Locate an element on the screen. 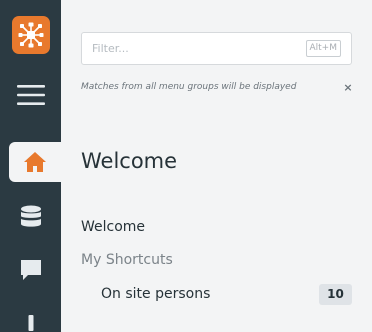 This screenshot has height=332, width=372. org-chart-logo-icon is located at coordinates (31, 35).